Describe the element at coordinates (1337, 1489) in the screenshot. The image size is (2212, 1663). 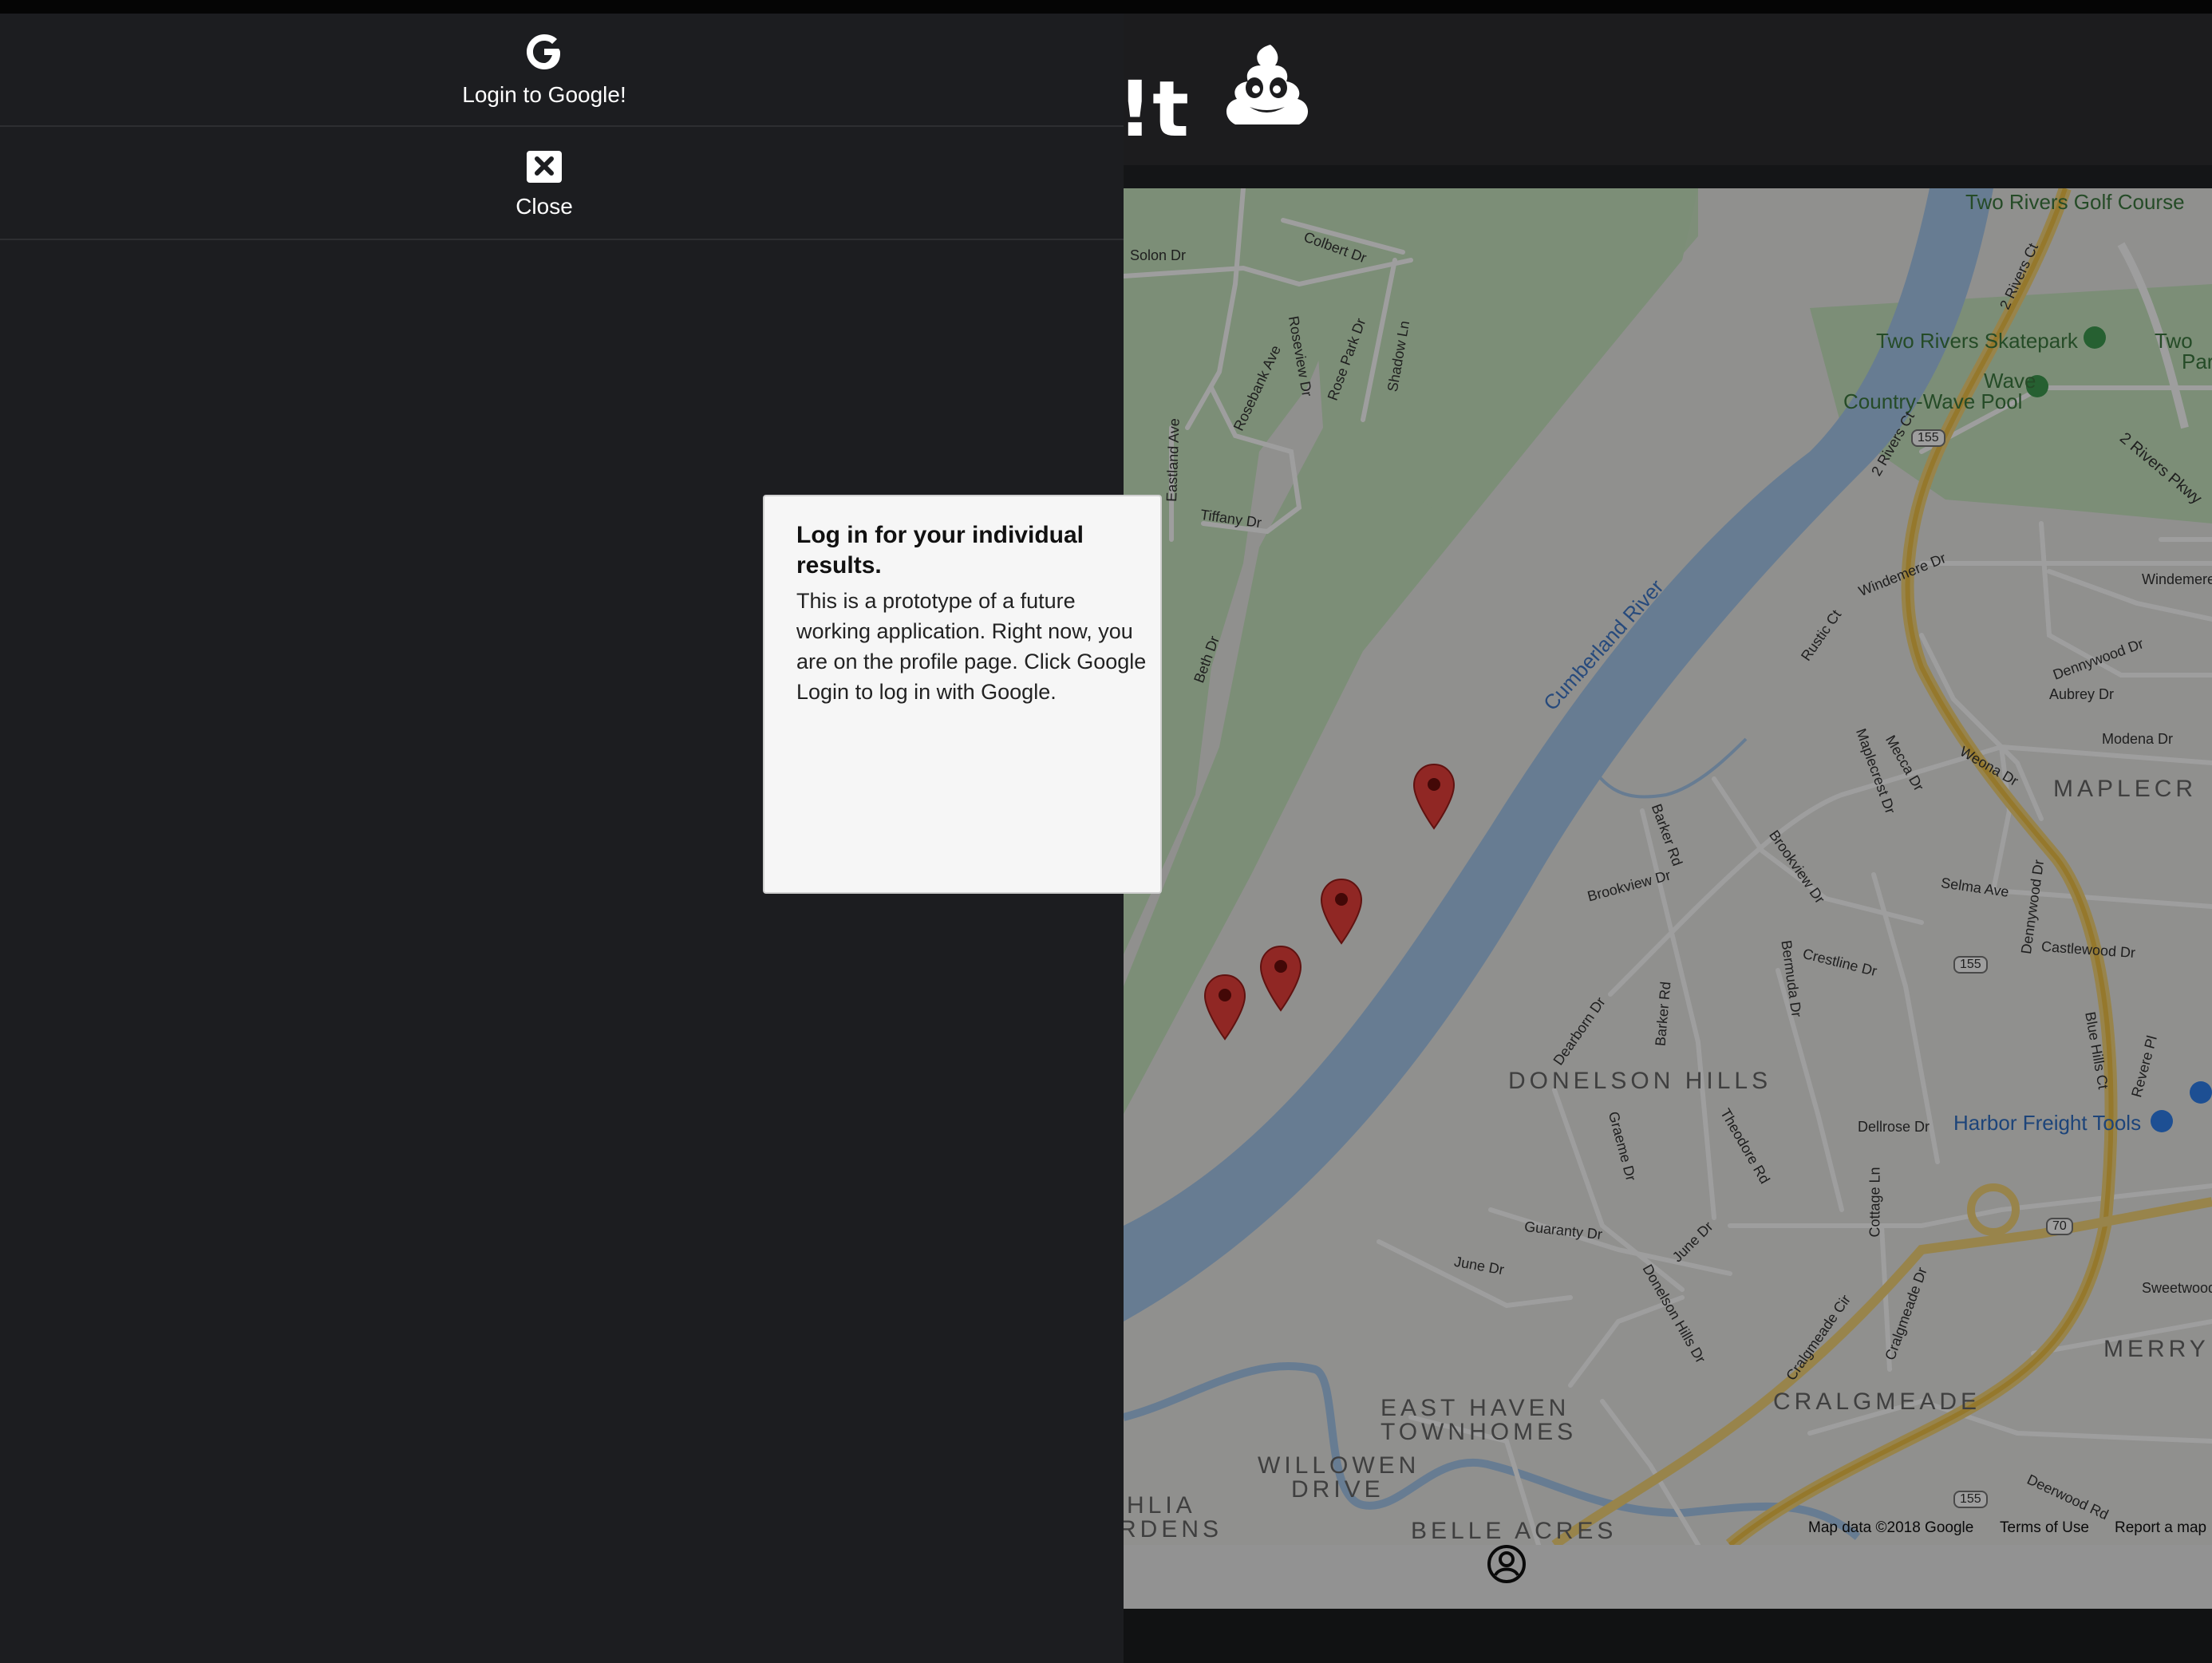
I see `neighborhood-label: DRIVE` at that location.